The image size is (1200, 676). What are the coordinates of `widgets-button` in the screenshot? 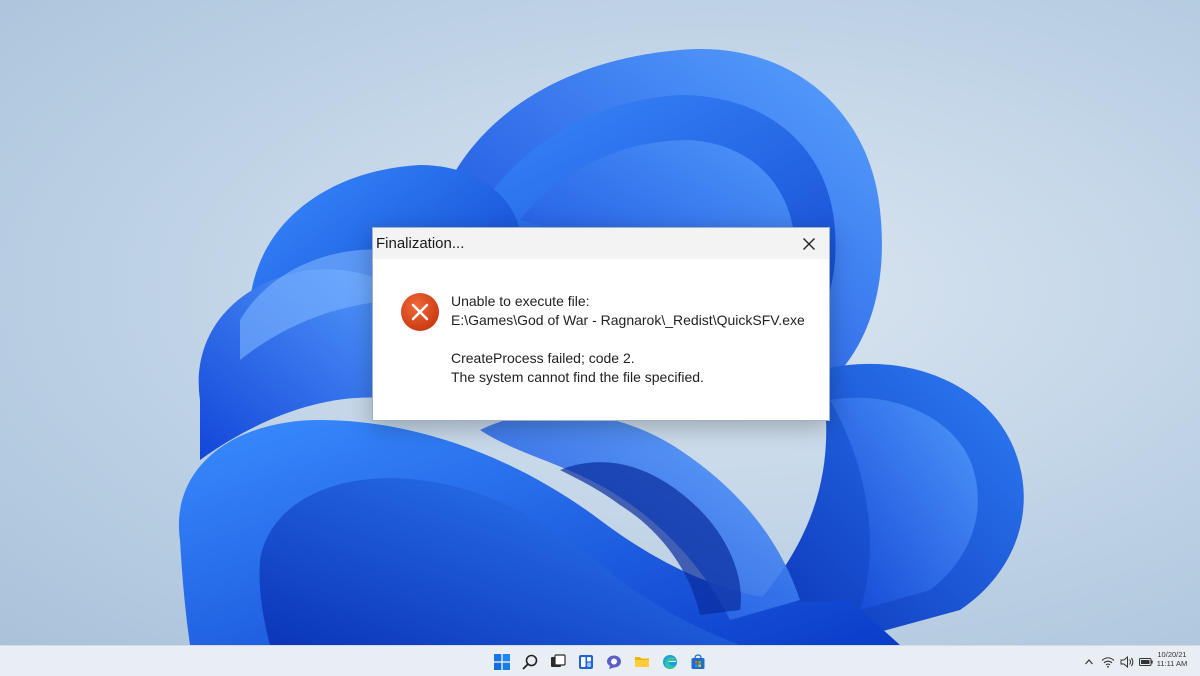 It's located at (586, 662).